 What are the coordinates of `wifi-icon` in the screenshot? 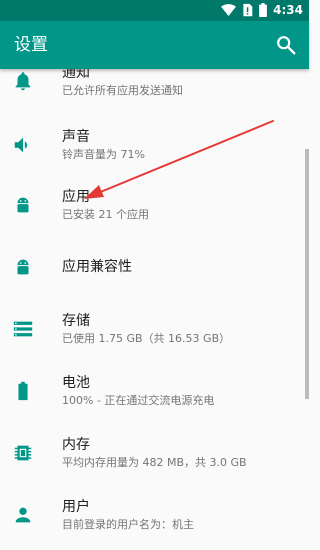 It's located at (229, 10).